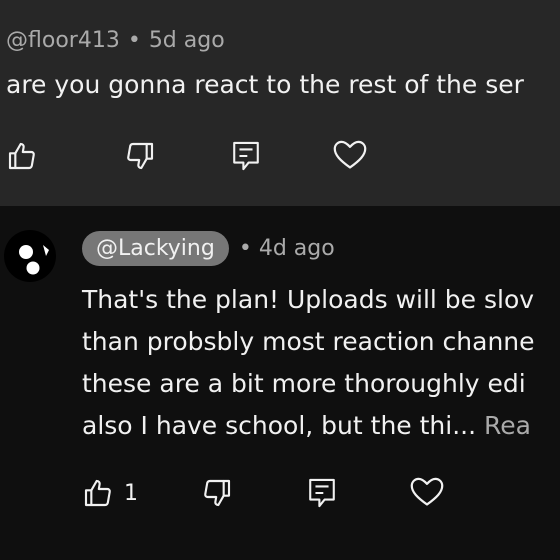 The image size is (560, 560). Describe the element at coordinates (34, 260) in the screenshot. I see `avatar-logo` at that location.